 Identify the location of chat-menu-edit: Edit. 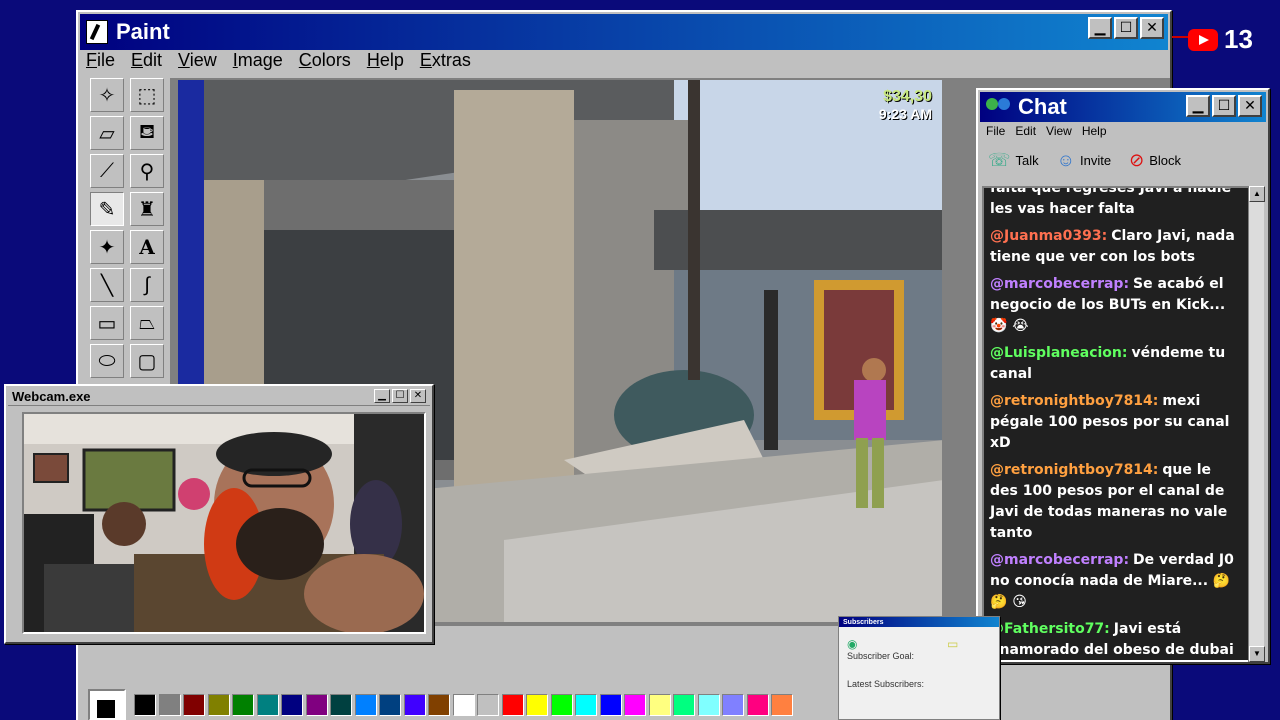
(1025, 131).